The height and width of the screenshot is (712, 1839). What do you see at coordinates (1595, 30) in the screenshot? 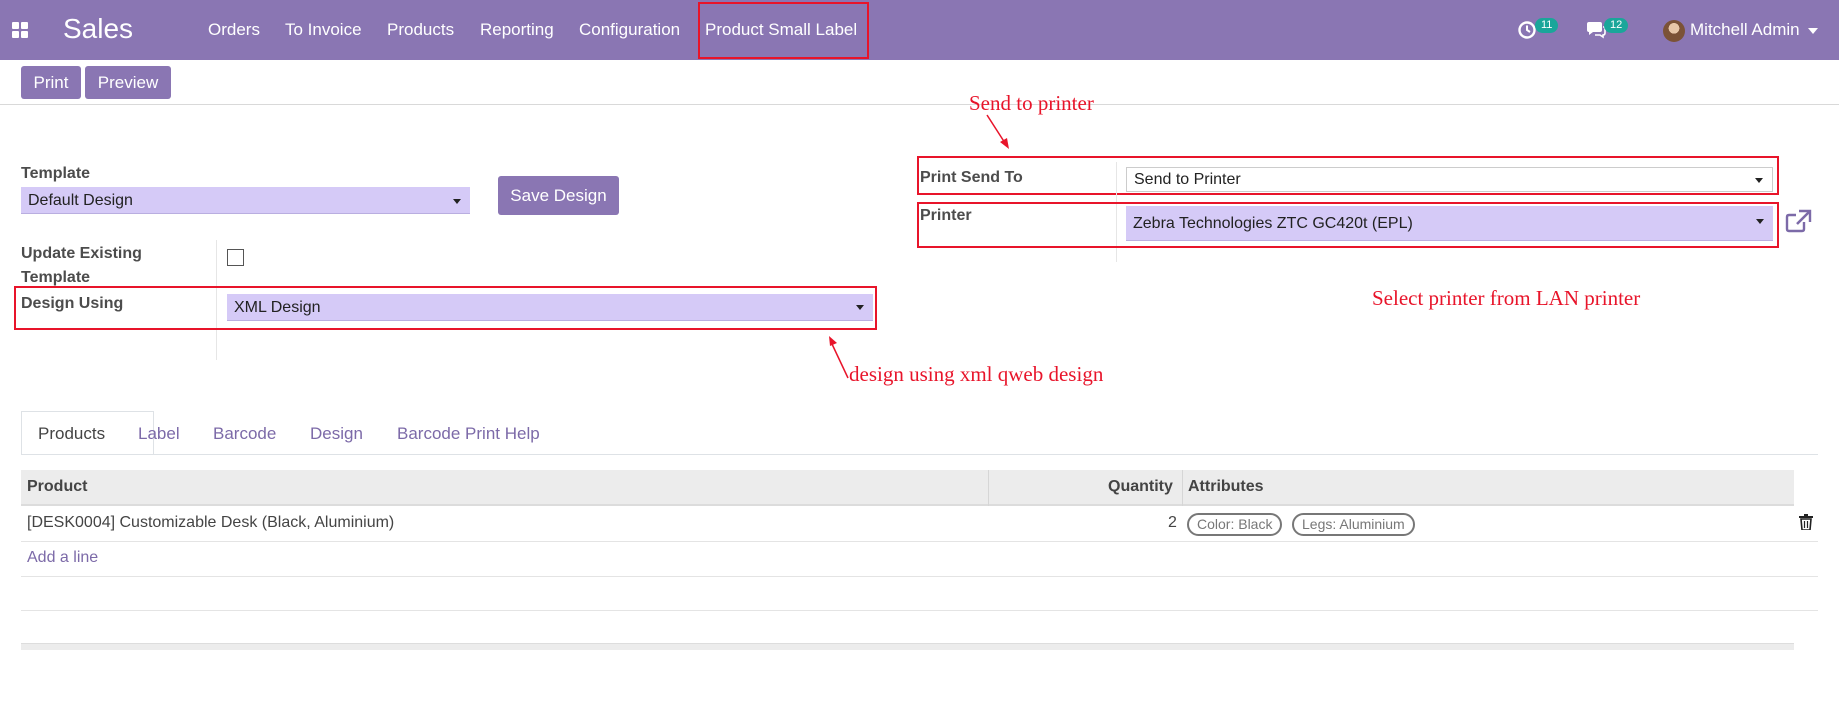
I see `messages-chat-icon` at bounding box center [1595, 30].